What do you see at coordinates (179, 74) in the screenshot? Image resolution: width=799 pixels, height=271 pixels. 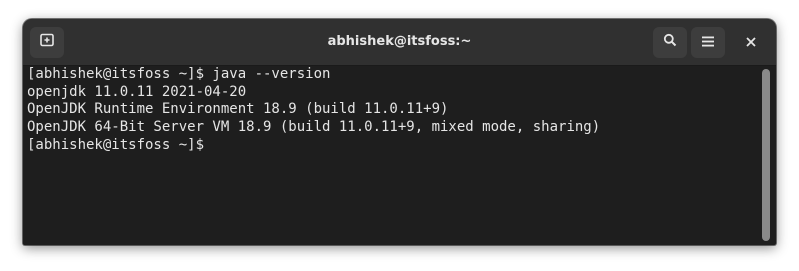 I see `terminal-line-command: [abhishek@itsfoss ~]$ java --version` at bounding box center [179, 74].